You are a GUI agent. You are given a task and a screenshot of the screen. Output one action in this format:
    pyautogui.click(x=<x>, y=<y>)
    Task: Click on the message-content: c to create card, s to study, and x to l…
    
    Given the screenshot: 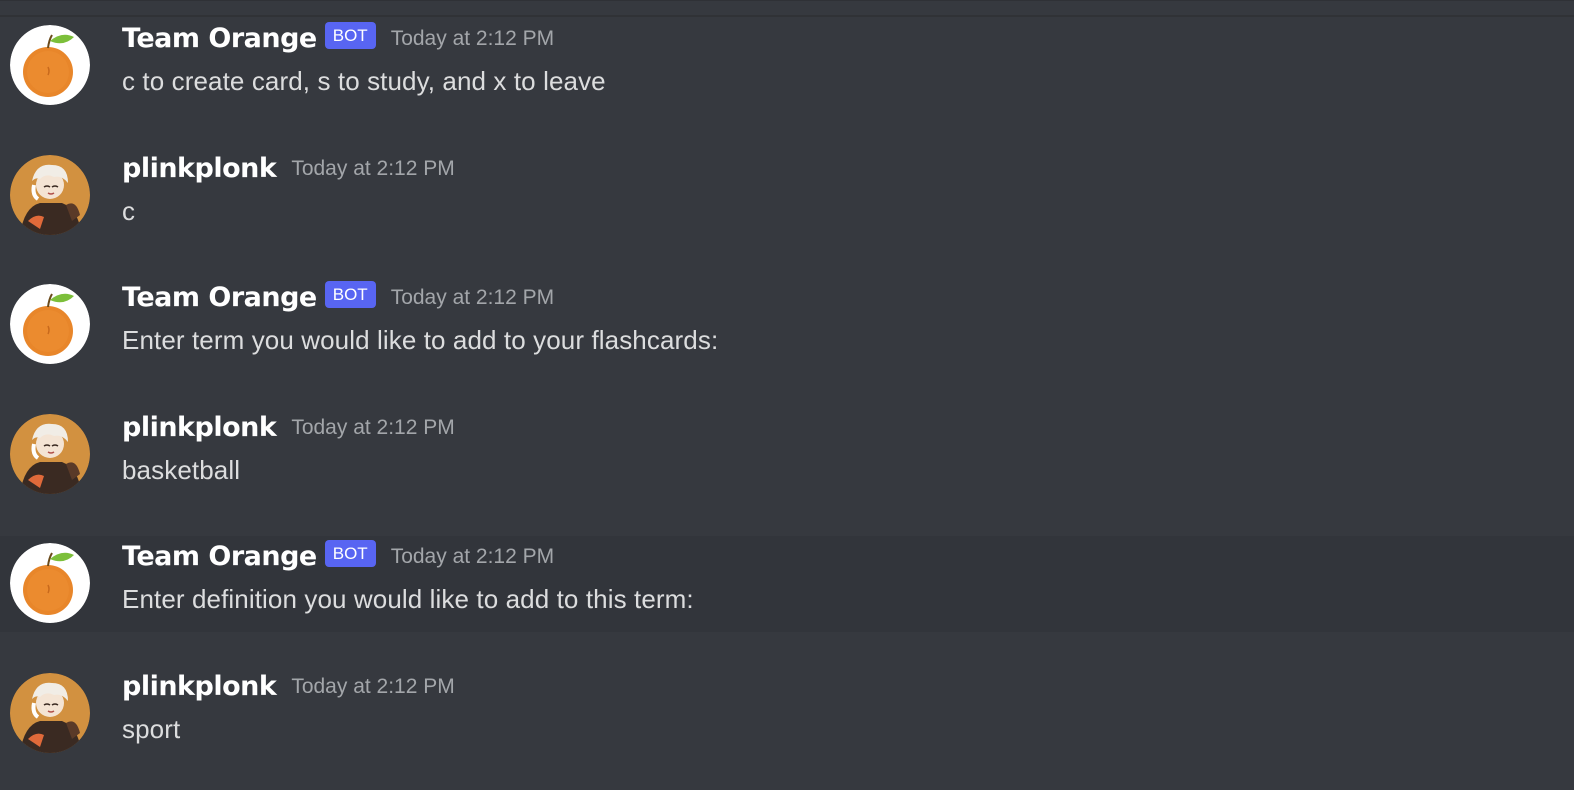 What is the action you would take?
    pyautogui.click(x=364, y=81)
    